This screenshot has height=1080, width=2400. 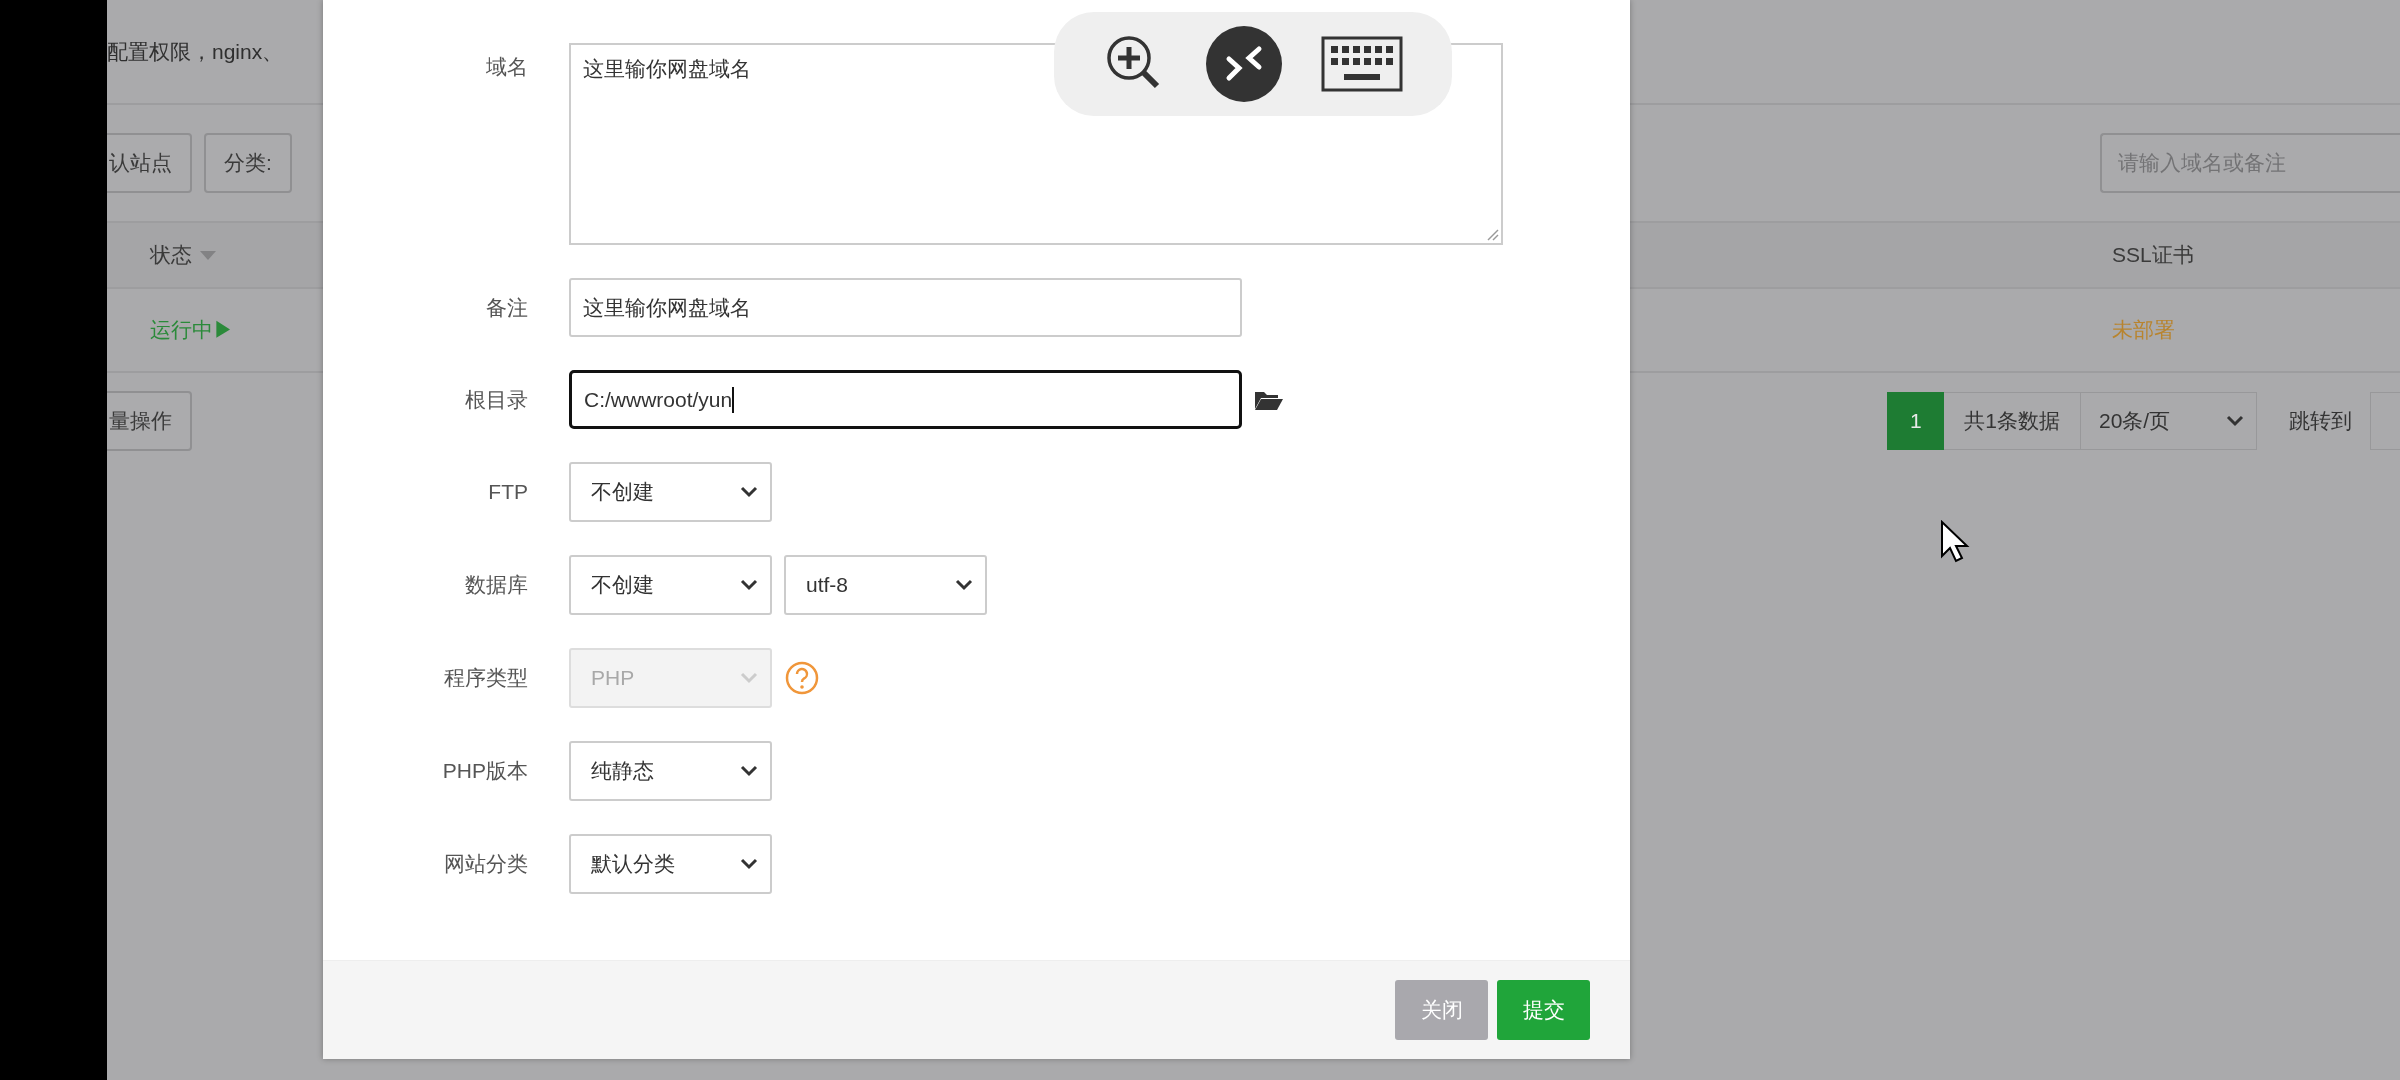 What do you see at coordinates (149, 163) in the screenshot?
I see `filter-button: 认站点` at bounding box center [149, 163].